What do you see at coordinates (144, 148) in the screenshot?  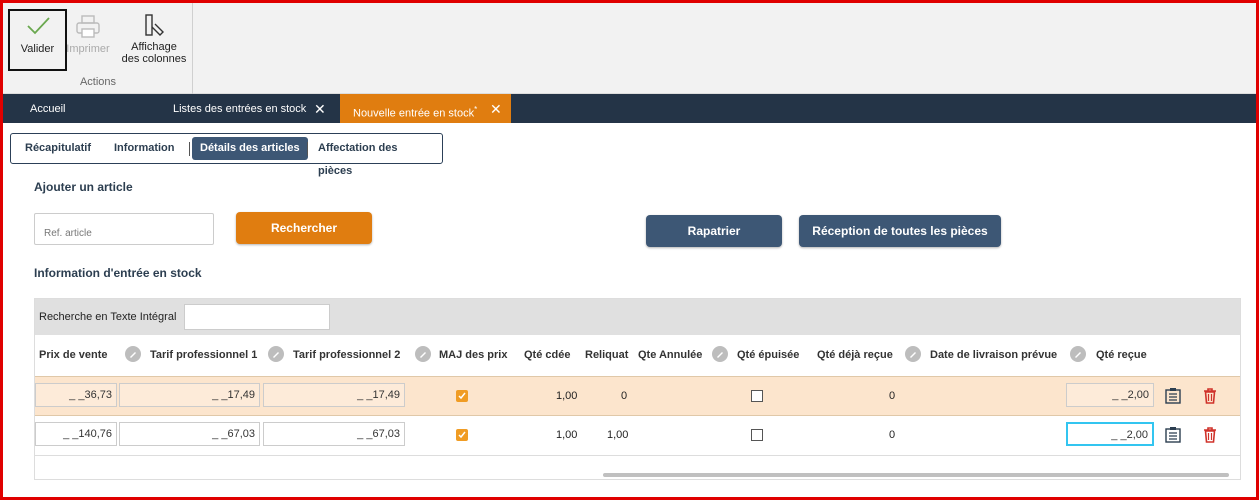 I see `tab-information: Information` at bounding box center [144, 148].